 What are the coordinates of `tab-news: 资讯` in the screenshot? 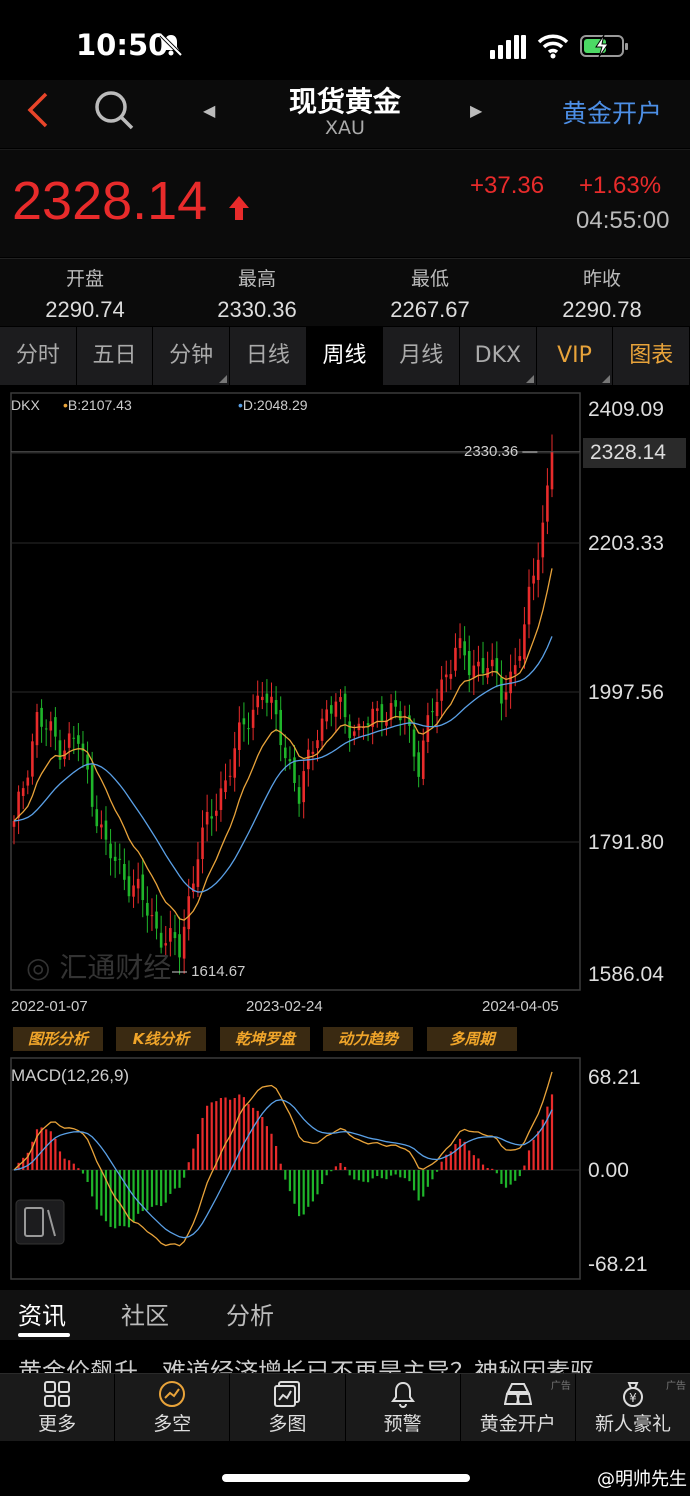 It's located at (42, 1313).